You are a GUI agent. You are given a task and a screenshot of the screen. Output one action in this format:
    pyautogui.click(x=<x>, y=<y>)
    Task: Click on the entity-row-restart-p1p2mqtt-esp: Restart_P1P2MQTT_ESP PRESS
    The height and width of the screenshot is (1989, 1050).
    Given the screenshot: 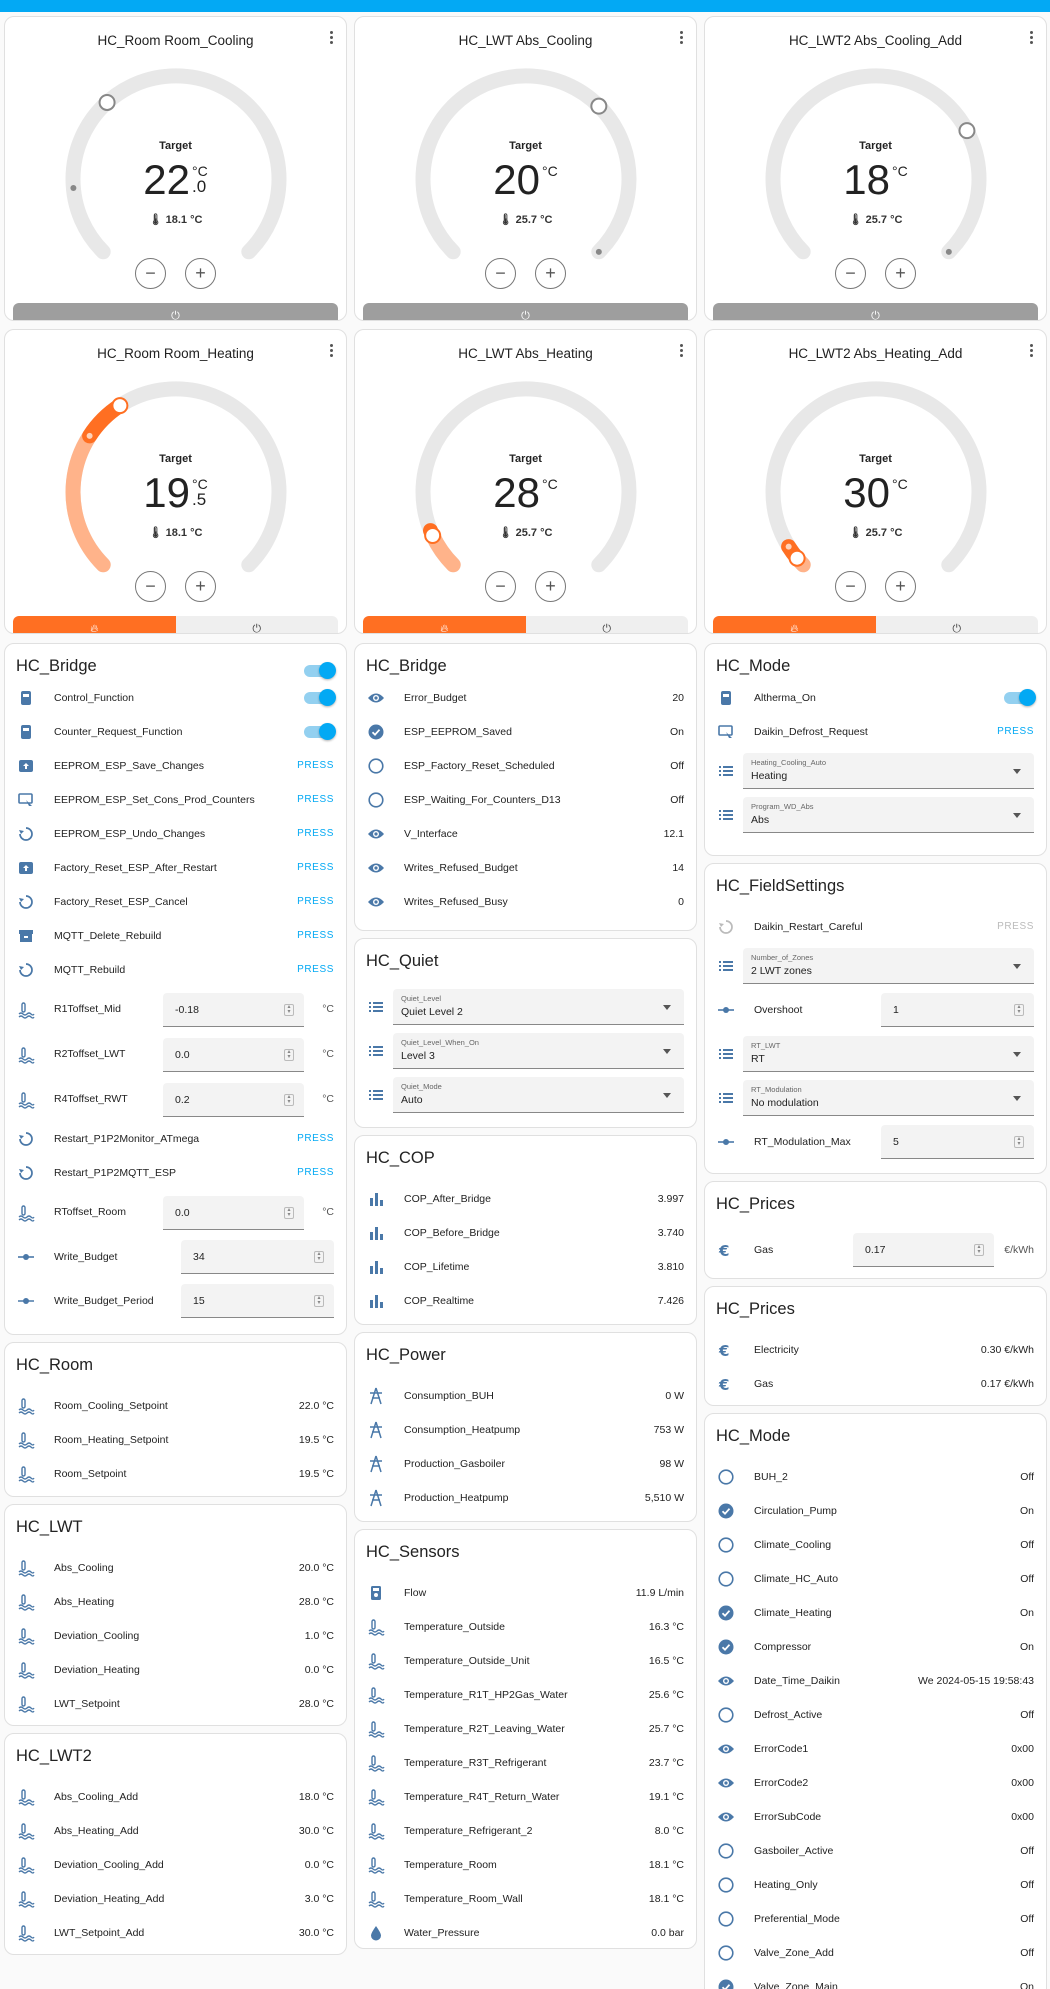 What is the action you would take?
    pyautogui.click(x=175, y=1173)
    